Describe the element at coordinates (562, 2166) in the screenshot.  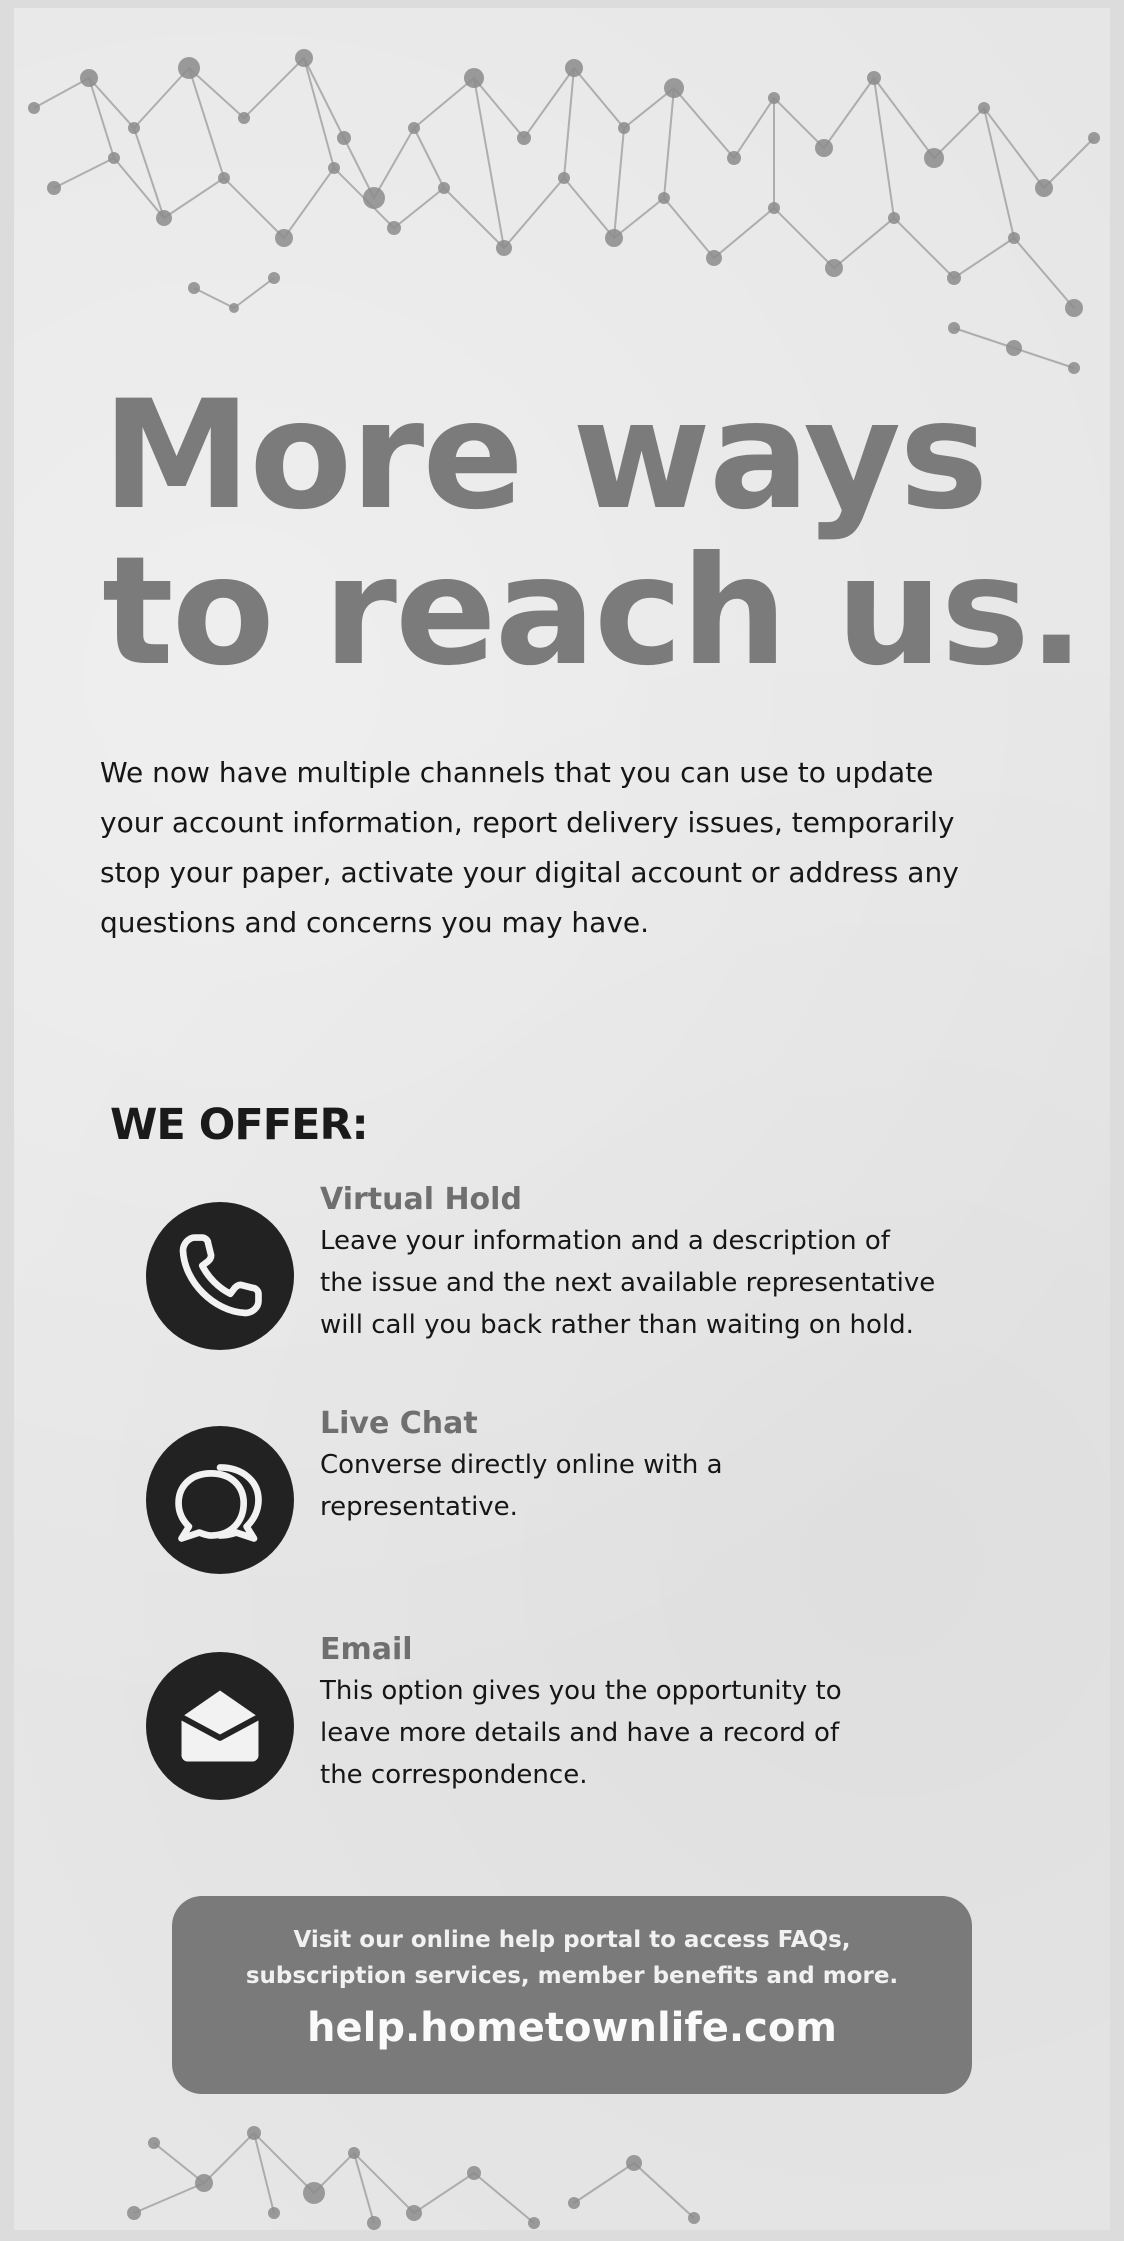
I see `network-decoration-bottom` at that location.